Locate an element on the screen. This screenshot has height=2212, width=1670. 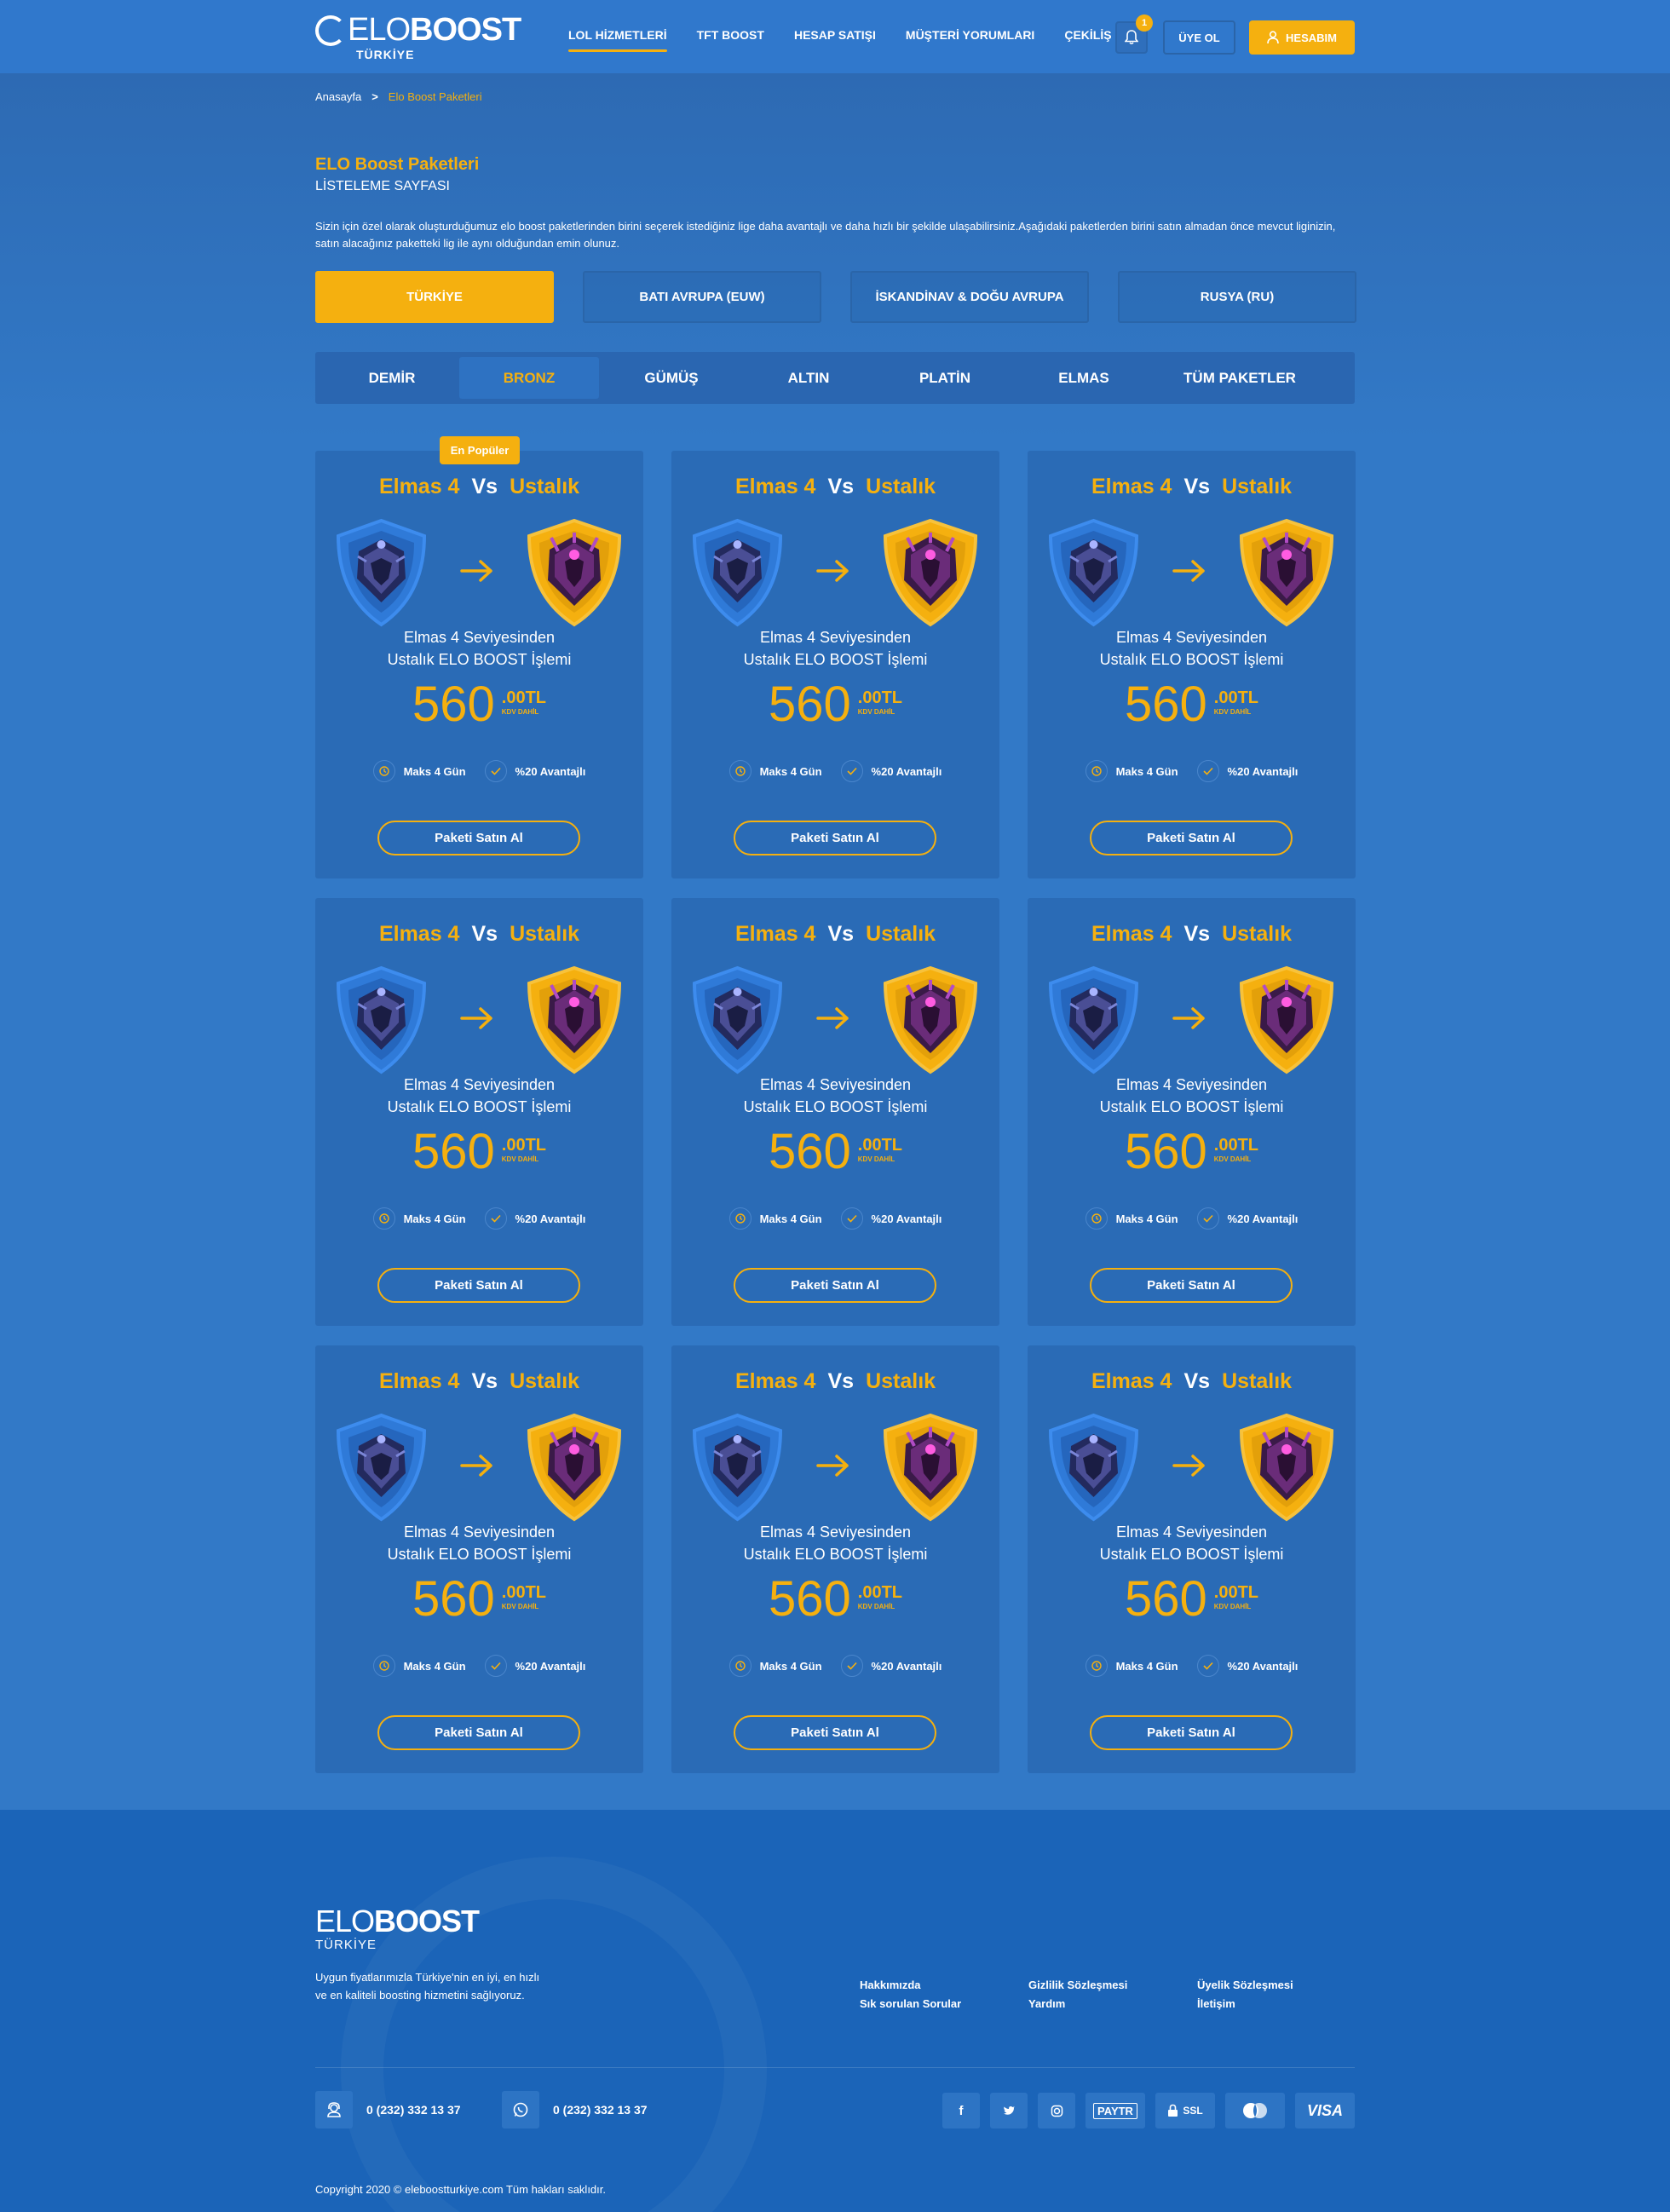
region-eune: İSKANDİNAV & DOĞU AVRUPA is located at coordinates (969, 297).